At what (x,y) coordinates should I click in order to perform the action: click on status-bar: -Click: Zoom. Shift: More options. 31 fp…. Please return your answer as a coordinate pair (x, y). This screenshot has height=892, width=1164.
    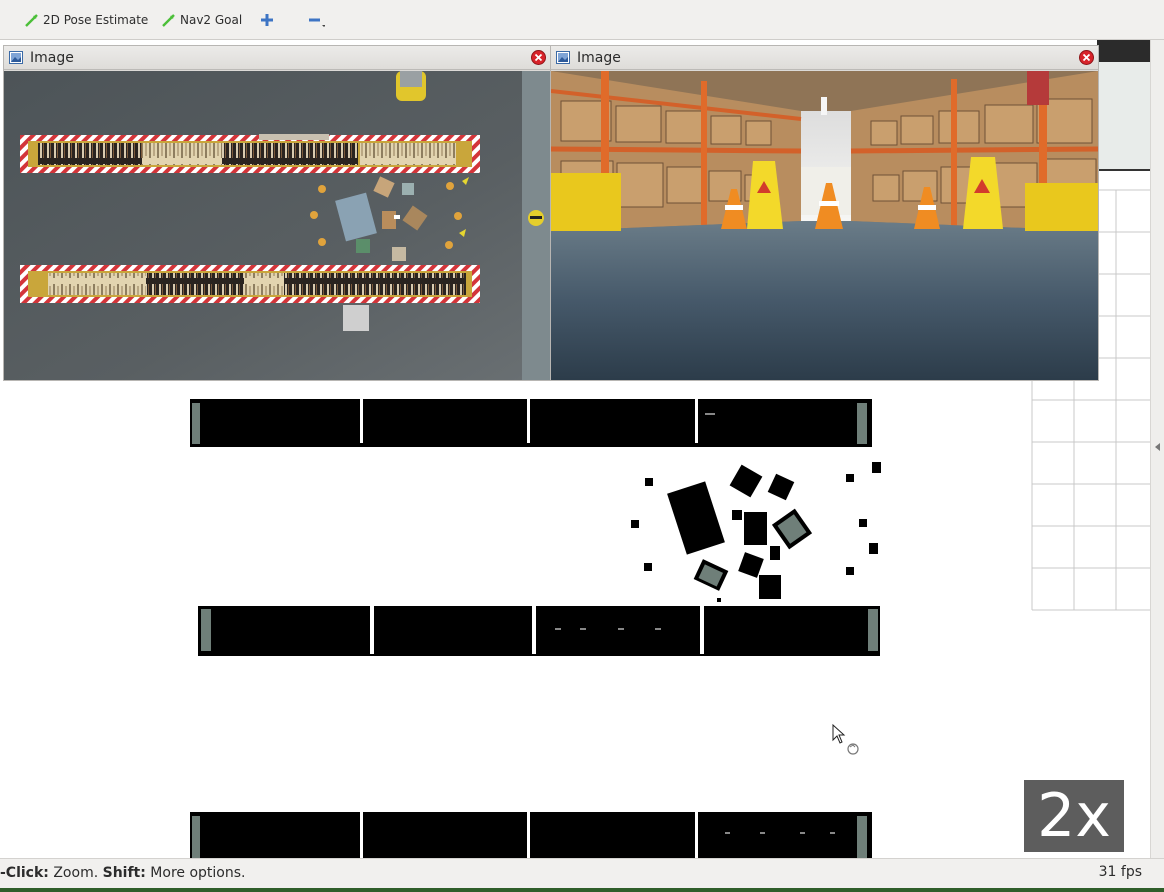
    Looking at the image, I should click on (582, 875).